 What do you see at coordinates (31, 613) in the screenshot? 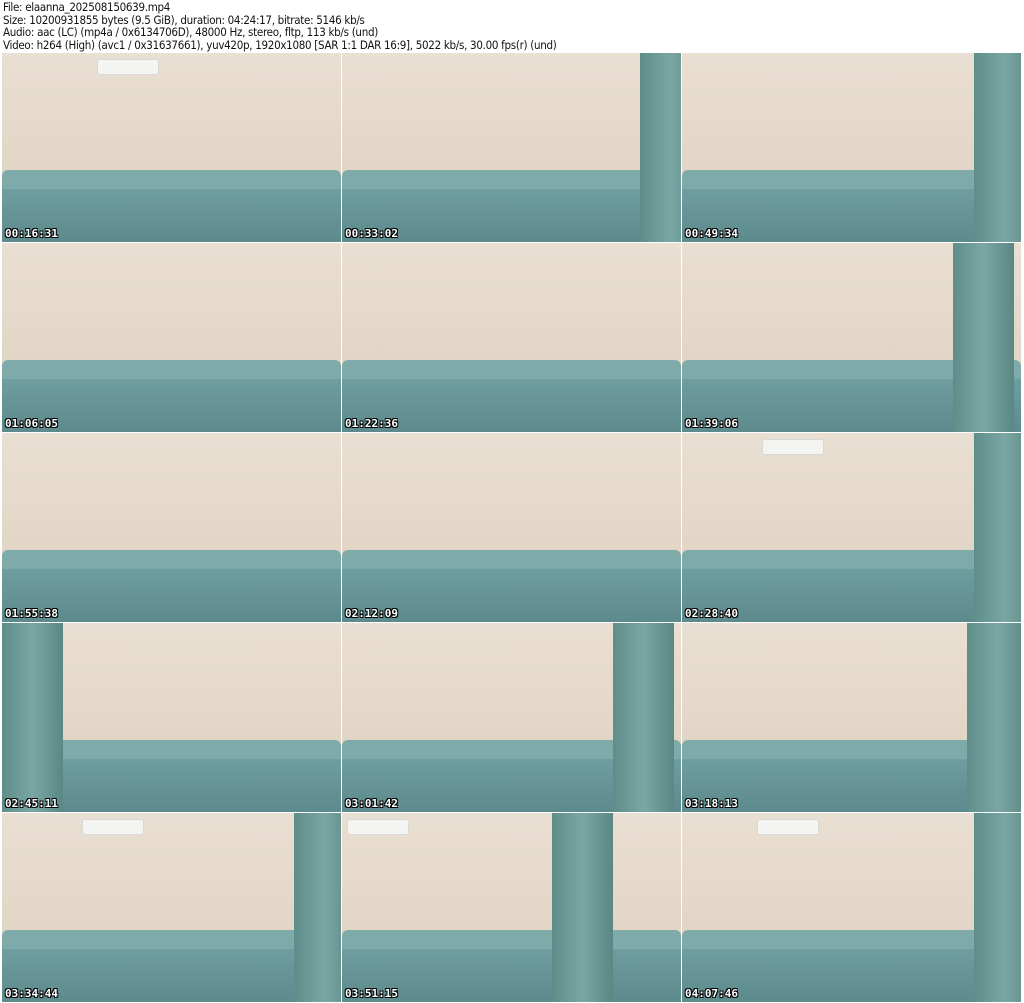
I see `thumbnail-timestamp: 01:55:38` at bounding box center [31, 613].